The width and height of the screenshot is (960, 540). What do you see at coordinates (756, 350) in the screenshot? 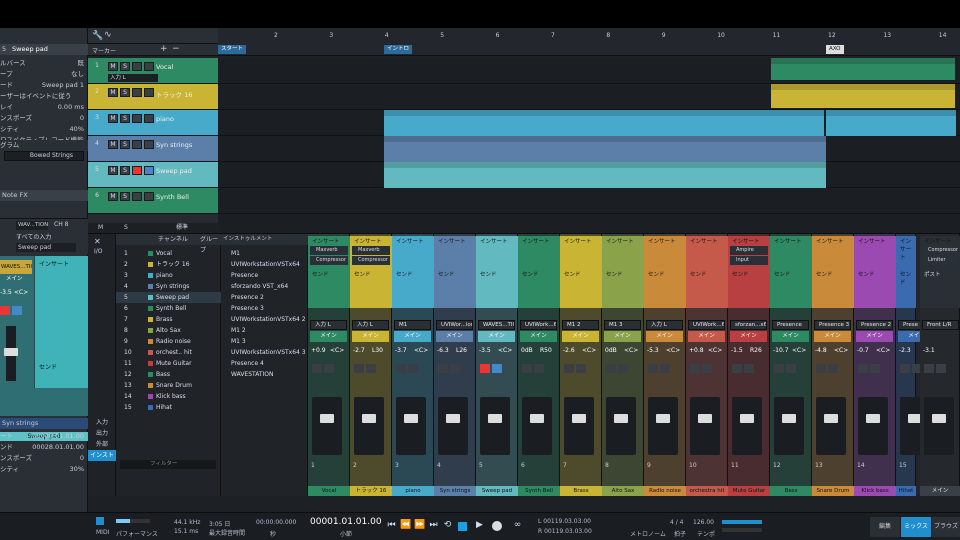
I see `pan-readout: R26` at bounding box center [756, 350].